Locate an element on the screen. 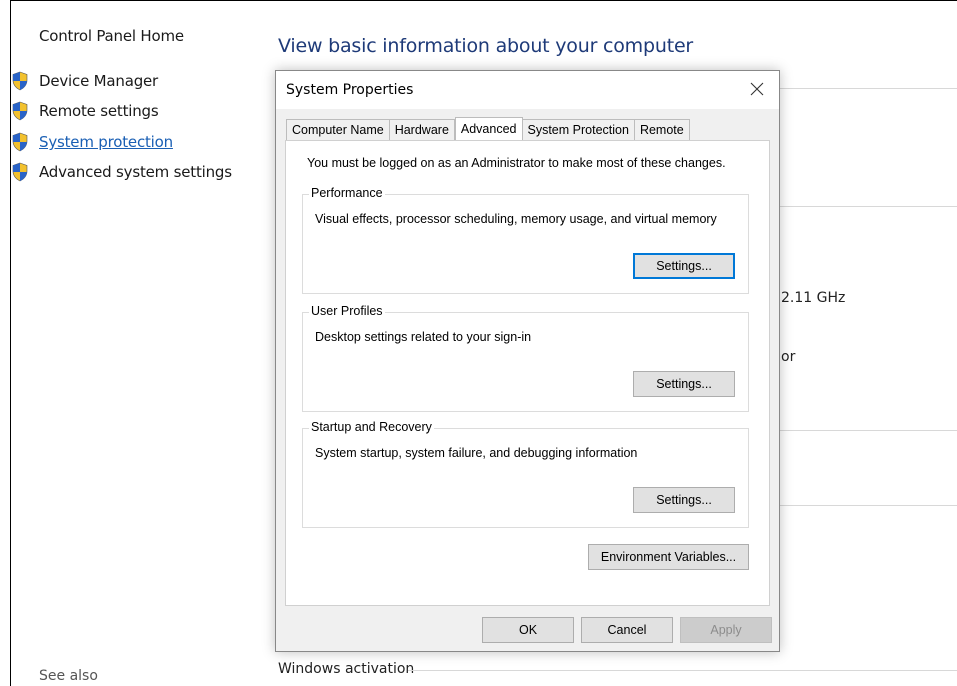  startup-recovery-legend: Startup and Recovery is located at coordinates (371, 427).